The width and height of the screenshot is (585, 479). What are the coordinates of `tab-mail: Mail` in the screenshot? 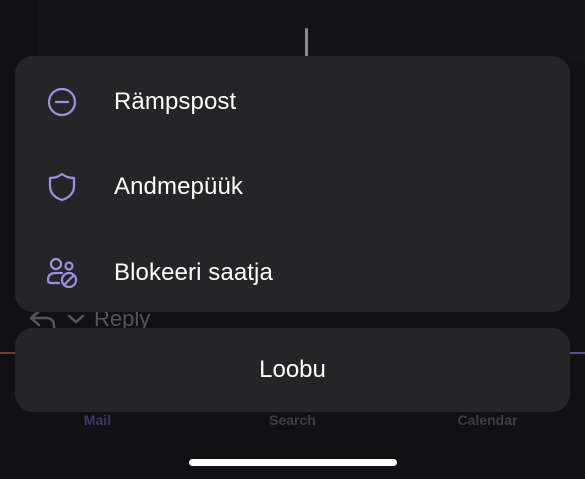 It's located at (97, 420).